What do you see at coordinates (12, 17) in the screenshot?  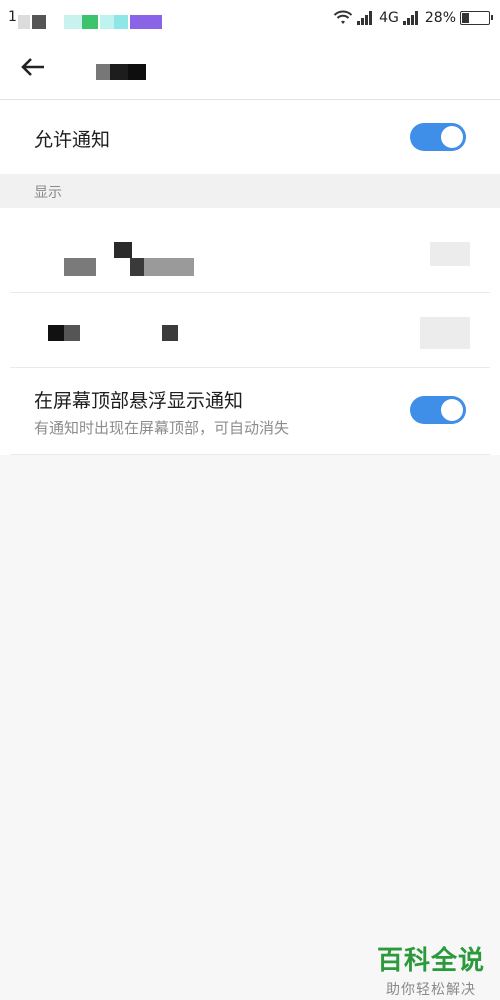 I see `status-time: 1` at bounding box center [12, 17].